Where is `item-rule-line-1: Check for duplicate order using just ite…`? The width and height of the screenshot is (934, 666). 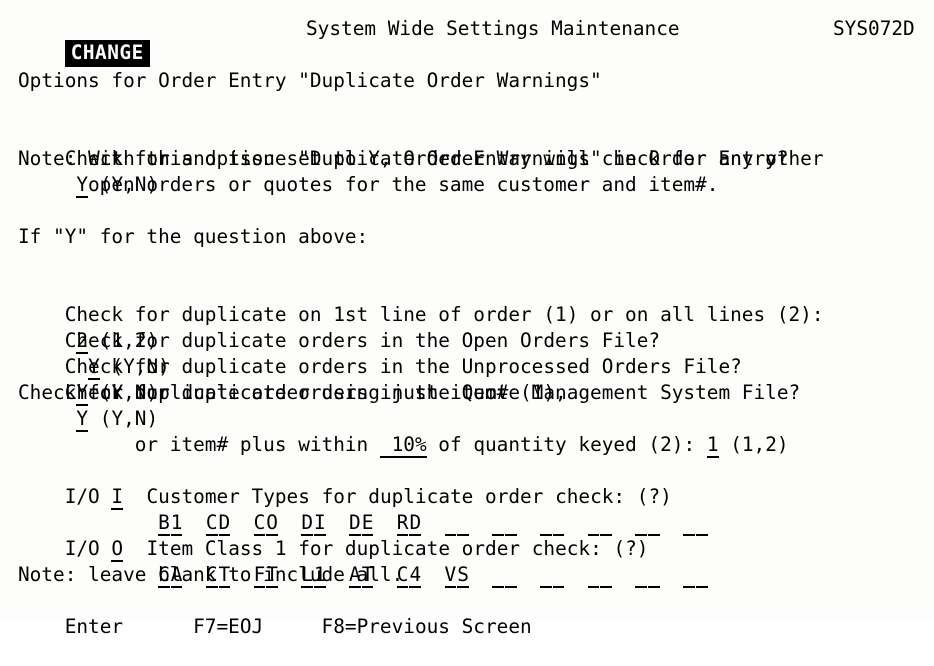 item-rule-line-1: Check for duplicate order using just ite… is located at coordinates (292, 392).